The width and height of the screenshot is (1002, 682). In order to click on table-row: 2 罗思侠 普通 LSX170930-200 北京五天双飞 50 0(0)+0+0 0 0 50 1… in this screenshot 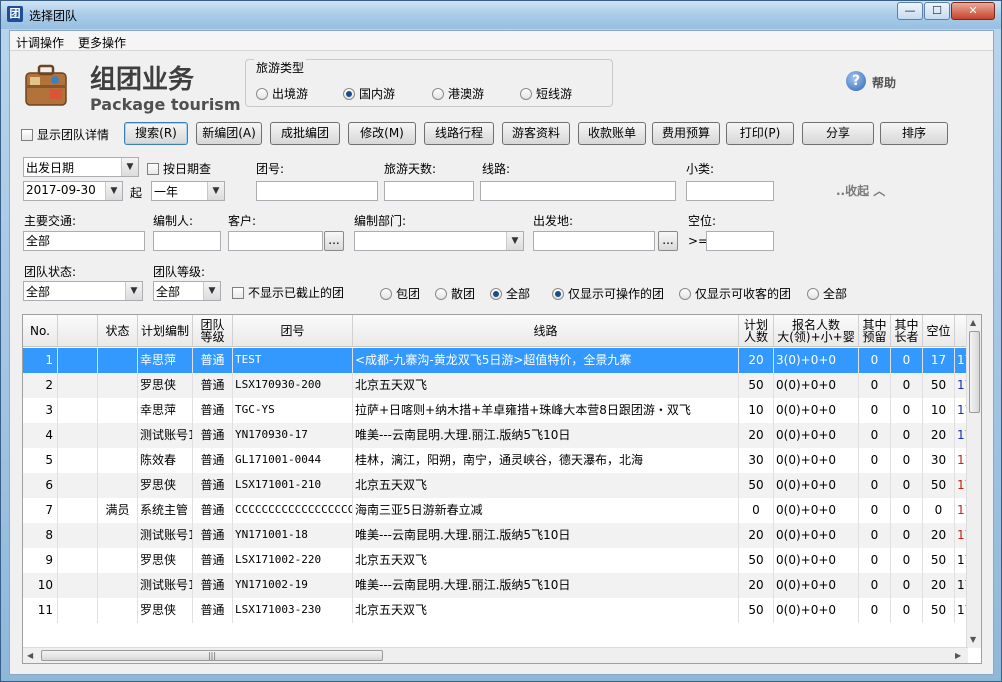, I will do `click(495, 385)`.